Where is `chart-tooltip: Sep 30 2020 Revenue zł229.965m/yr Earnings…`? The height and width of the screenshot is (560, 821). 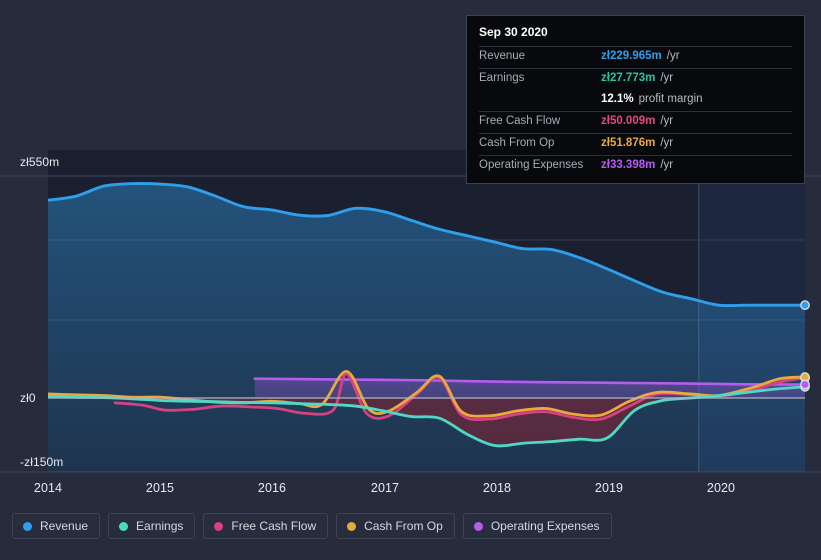
chart-tooltip: Sep 30 2020 Revenue zł229.965m/yr Earnings… is located at coordinates (635, 99).